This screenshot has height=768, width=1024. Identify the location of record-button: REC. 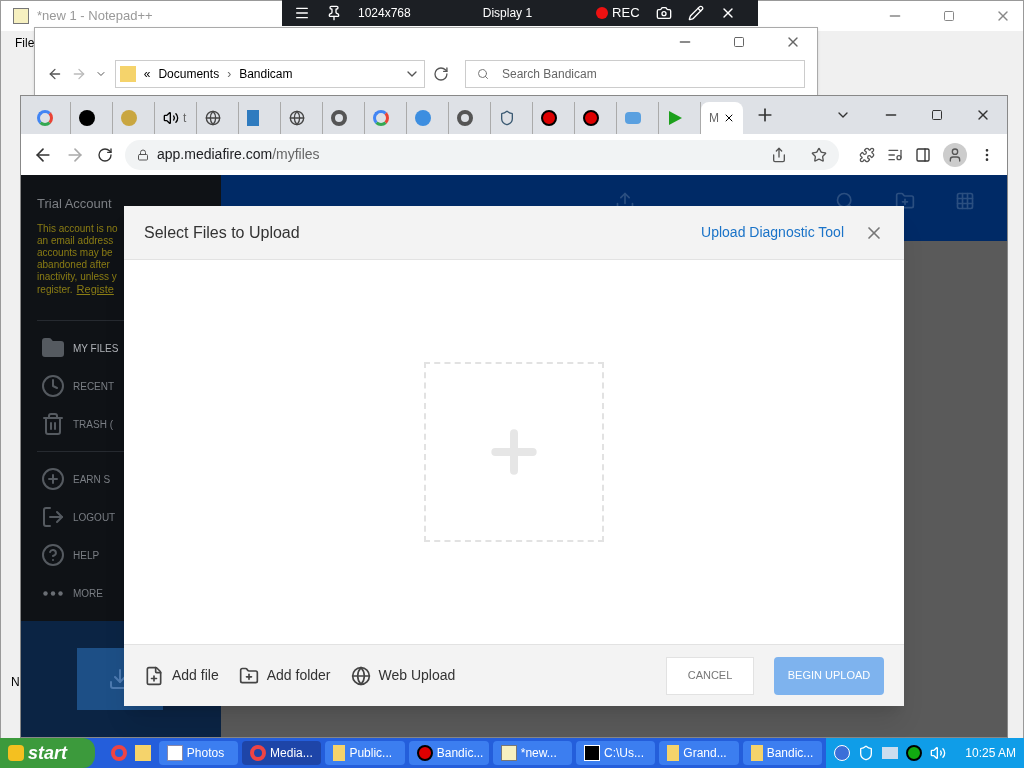
(618, 13).